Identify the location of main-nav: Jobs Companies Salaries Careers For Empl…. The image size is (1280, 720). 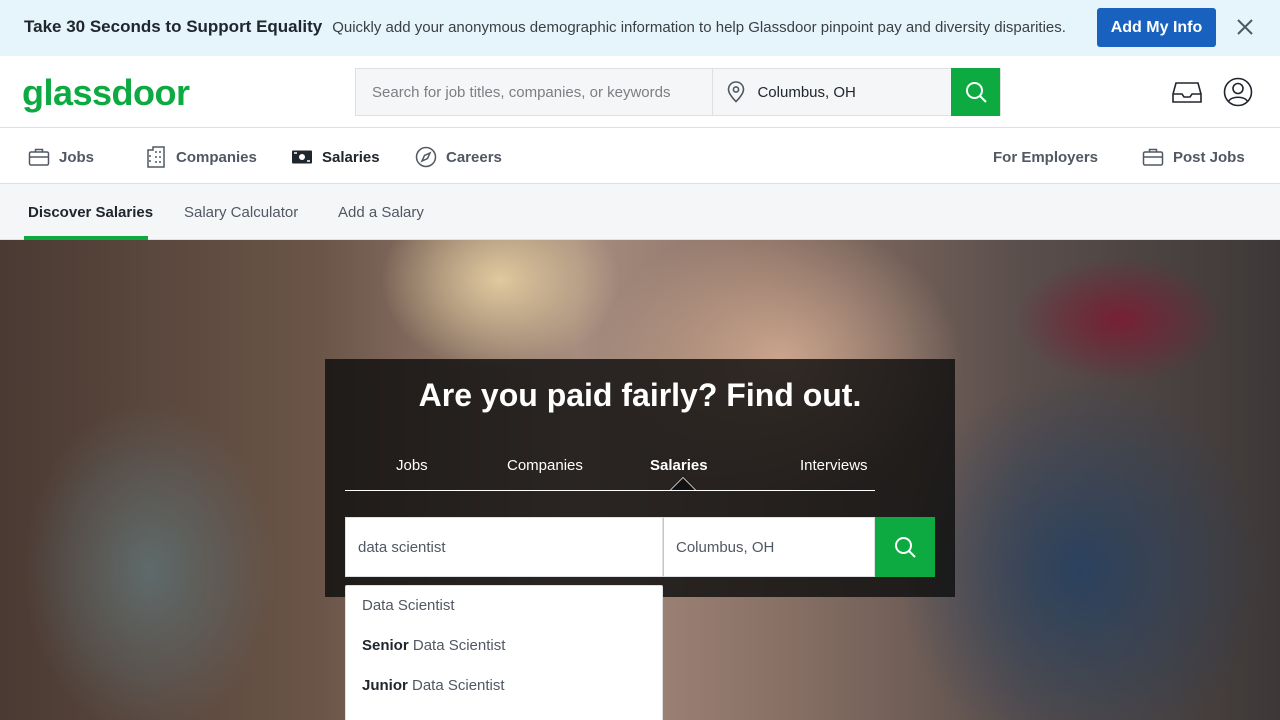
(640, 156).